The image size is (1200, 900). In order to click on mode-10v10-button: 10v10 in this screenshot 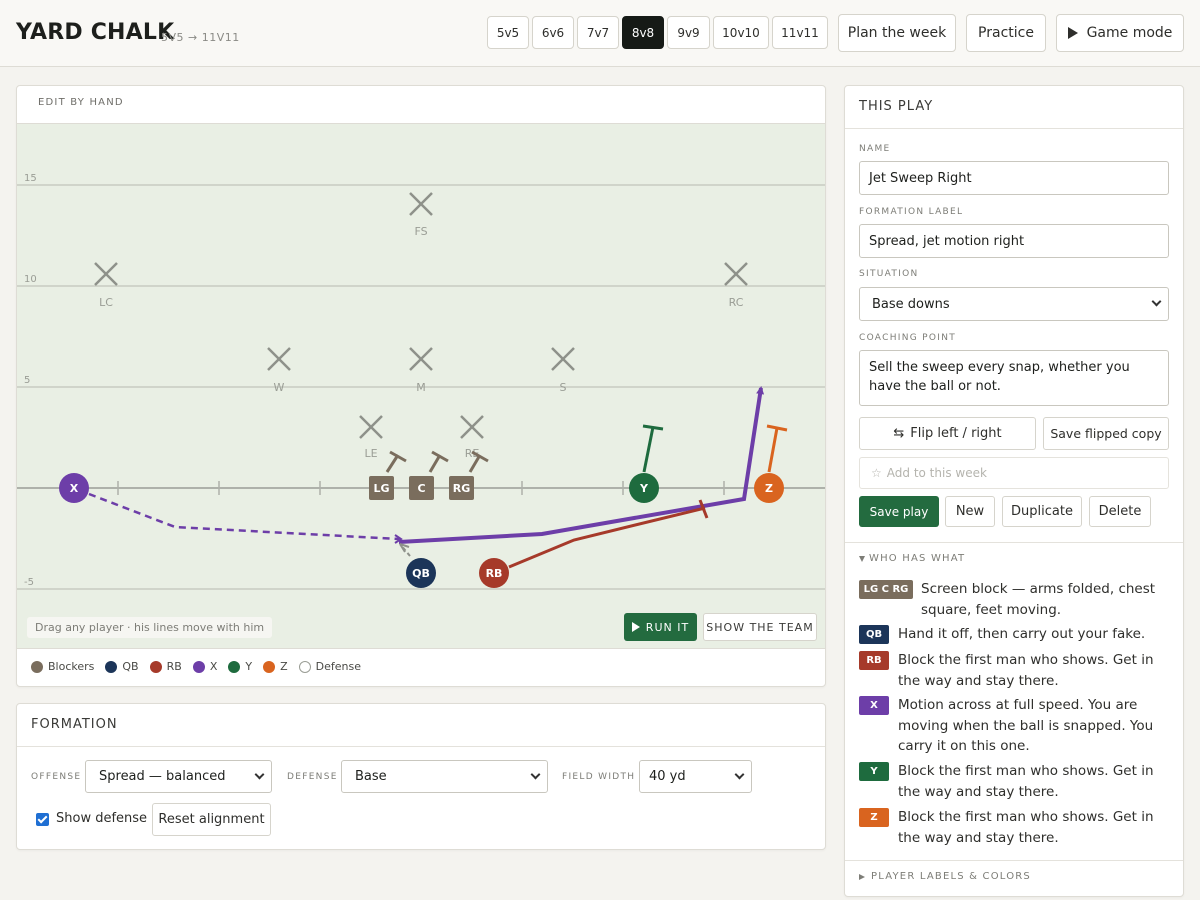, I will do `click(741, 32)`.